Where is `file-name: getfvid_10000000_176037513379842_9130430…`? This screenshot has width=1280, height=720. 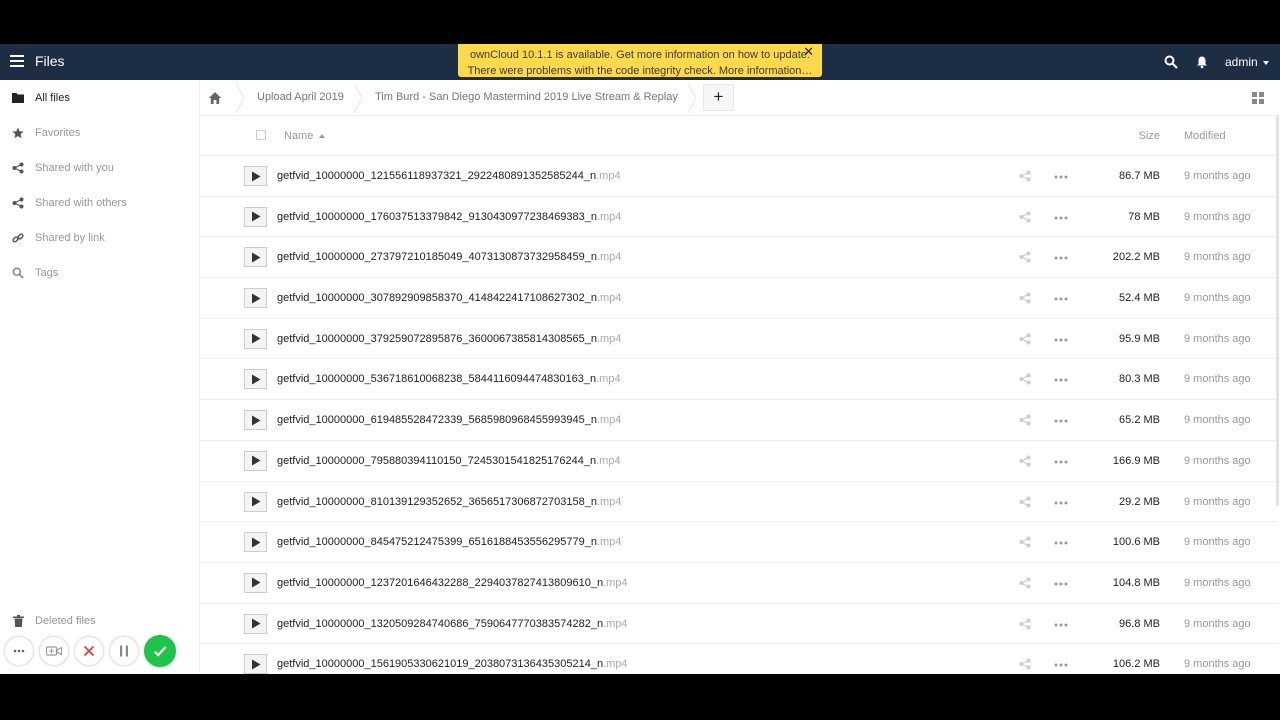 file-name: getfvid_10000000_176037513379842_9130430… is located at coordinates (449, 217).